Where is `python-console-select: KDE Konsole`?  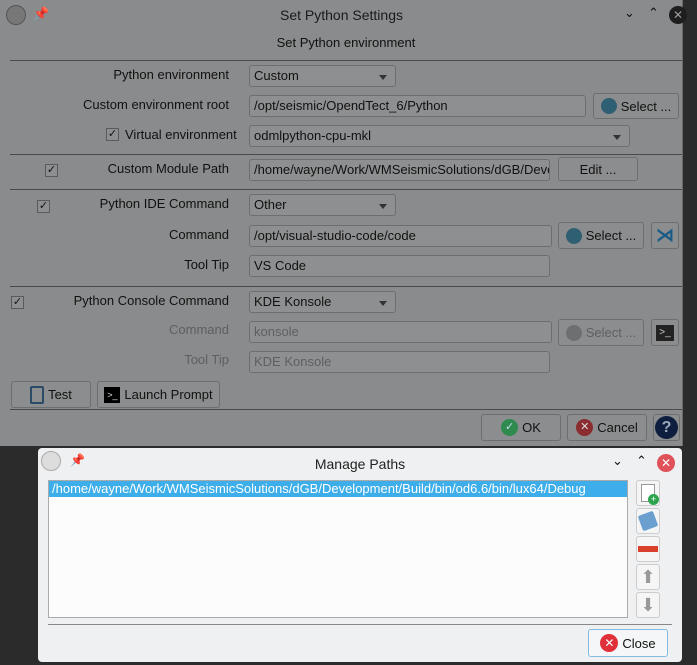
python-console-select: KDE Konsole is located at coordinates (322, 302).